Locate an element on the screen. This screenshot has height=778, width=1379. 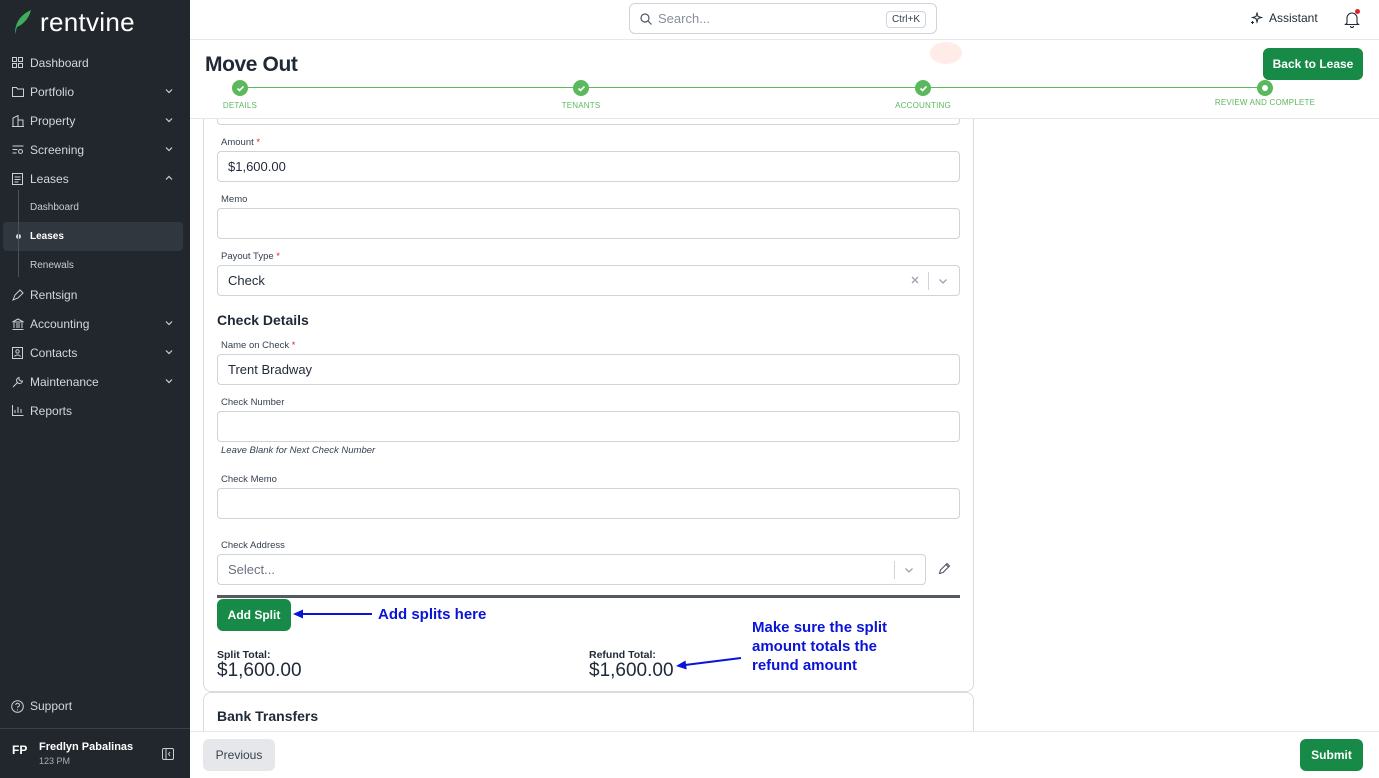
footer-bar is located at coordinates (784, 754).